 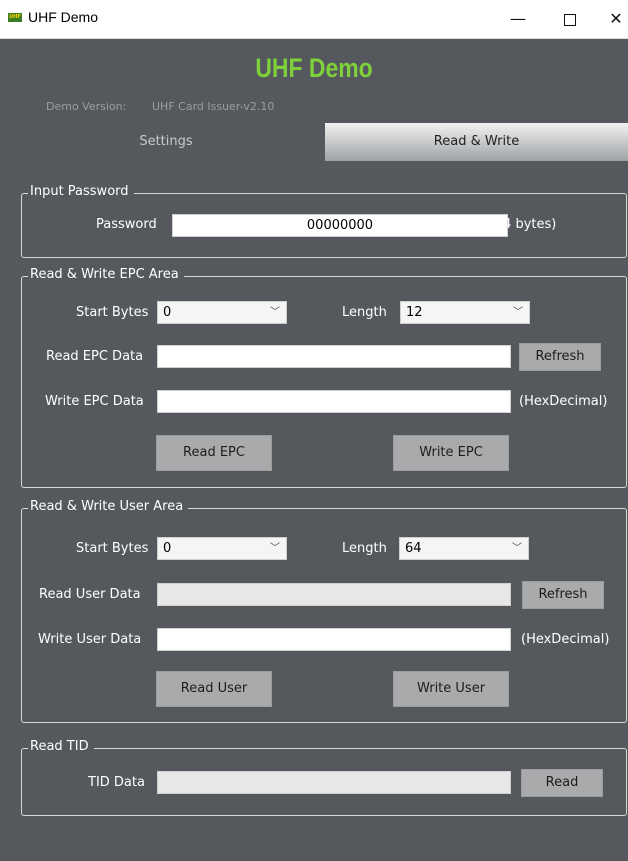 I want to click on minimize-button: —, so click(x=518, y=19).